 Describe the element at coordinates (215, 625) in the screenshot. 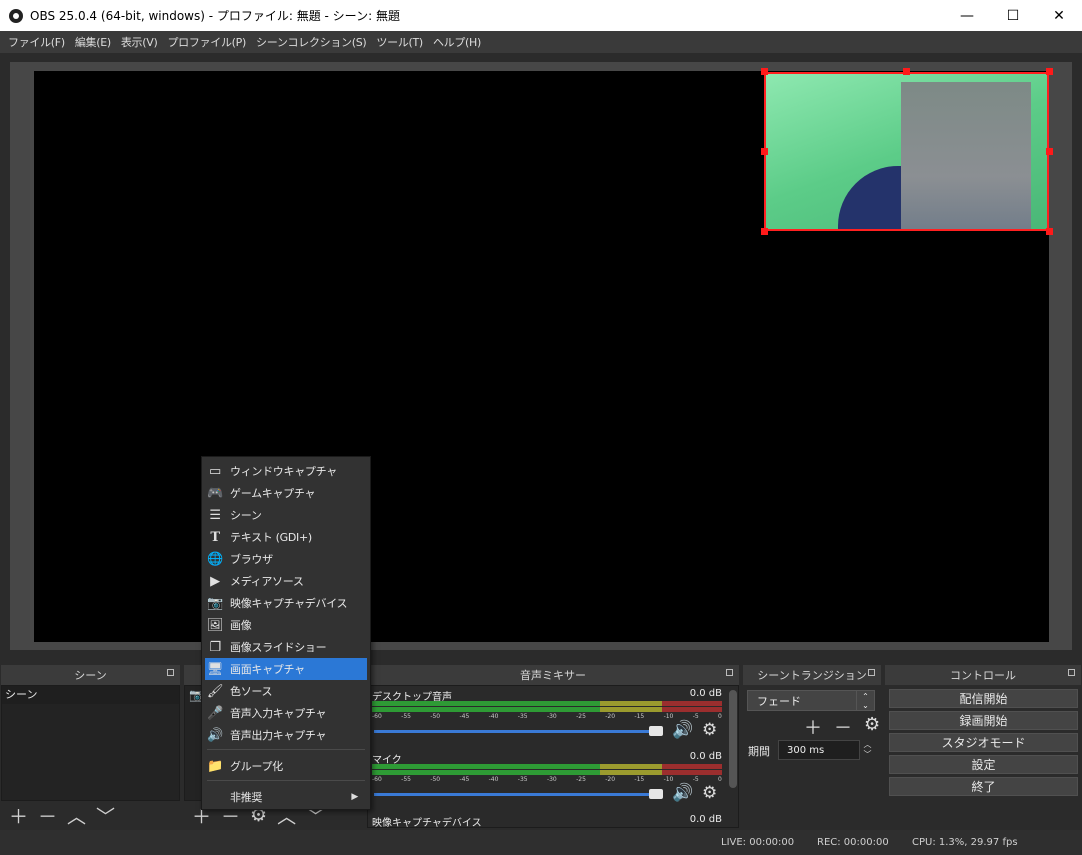

I see `image-icon: 🖼` at that location.